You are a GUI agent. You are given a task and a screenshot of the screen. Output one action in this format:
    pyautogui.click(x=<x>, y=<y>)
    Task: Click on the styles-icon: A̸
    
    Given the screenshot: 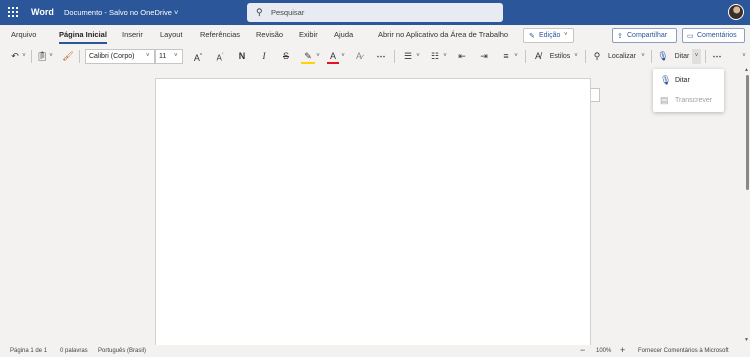 What is the action you would take?
    pyautogui.click(x=538, y=56)
    